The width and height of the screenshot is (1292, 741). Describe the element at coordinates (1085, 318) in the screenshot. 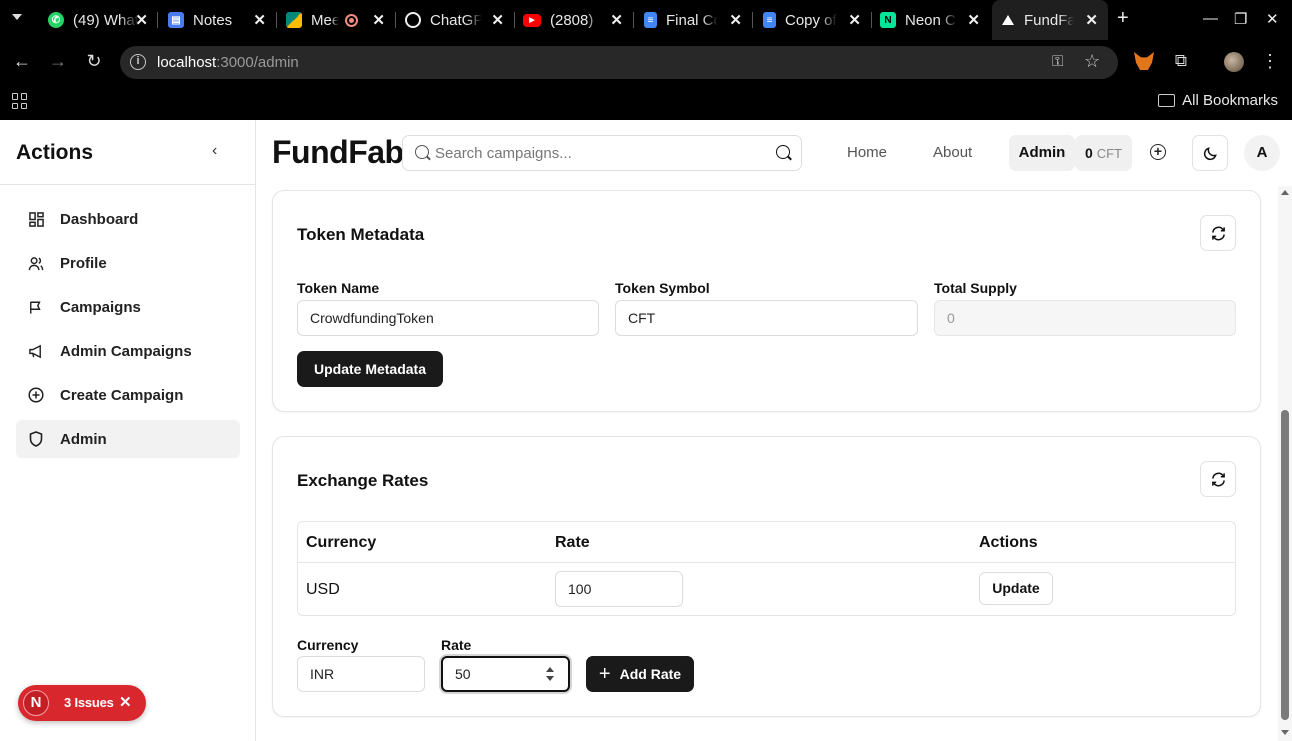

I see `total-supply-input: 0` at that location.